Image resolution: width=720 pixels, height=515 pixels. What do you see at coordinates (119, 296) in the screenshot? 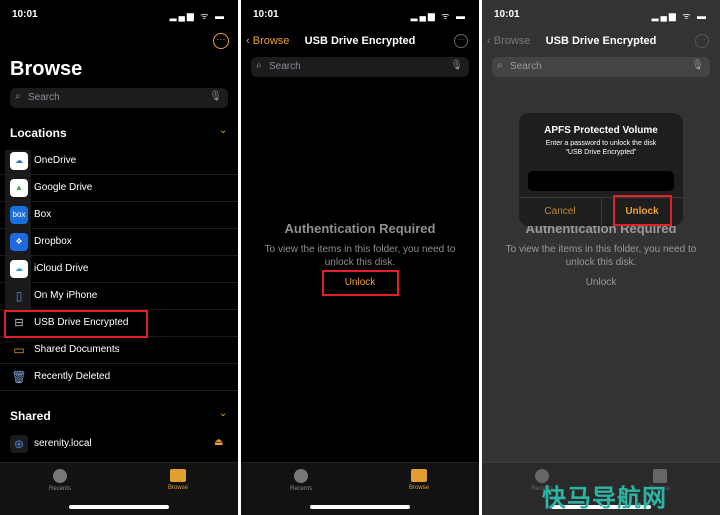
I see `location-on-my-iphone: ▯ On My iPhone` at bounding box center [119, 296].